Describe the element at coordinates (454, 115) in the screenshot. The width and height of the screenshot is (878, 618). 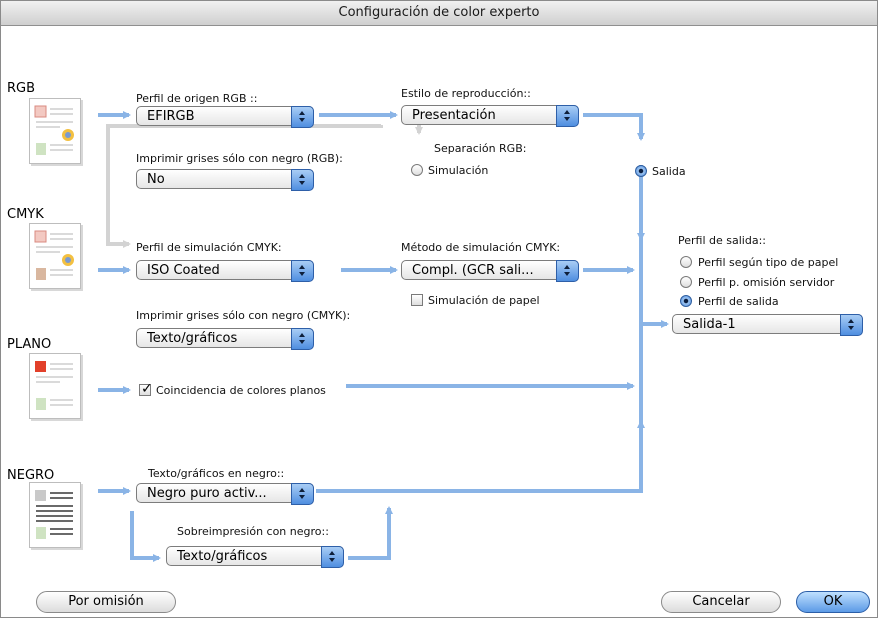
I see `render-style-value: Presentación` at that location.